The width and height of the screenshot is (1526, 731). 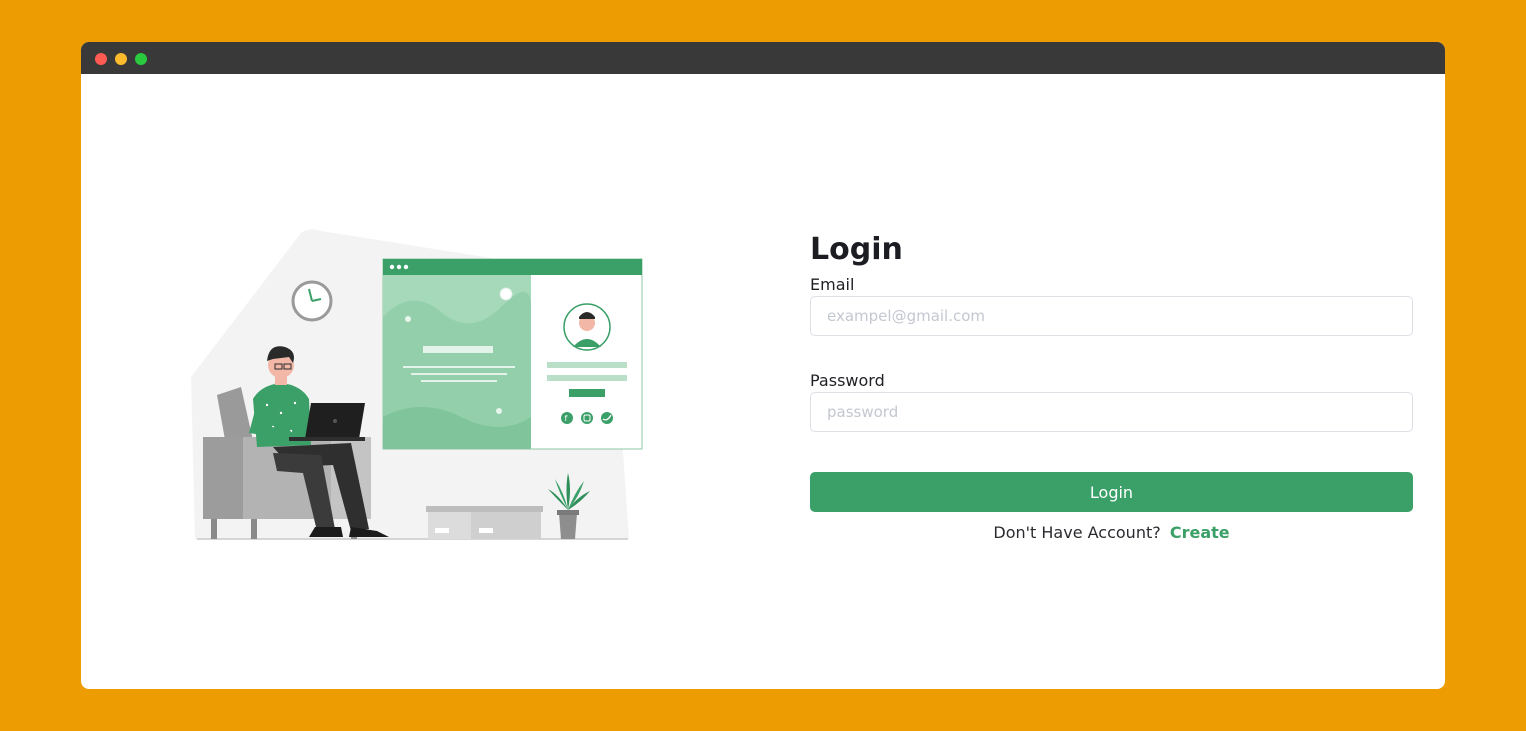 What do you see at coordinates (847, 380) in the screenshot?
I see `password-label: Password` at bounding box center [847, 380].